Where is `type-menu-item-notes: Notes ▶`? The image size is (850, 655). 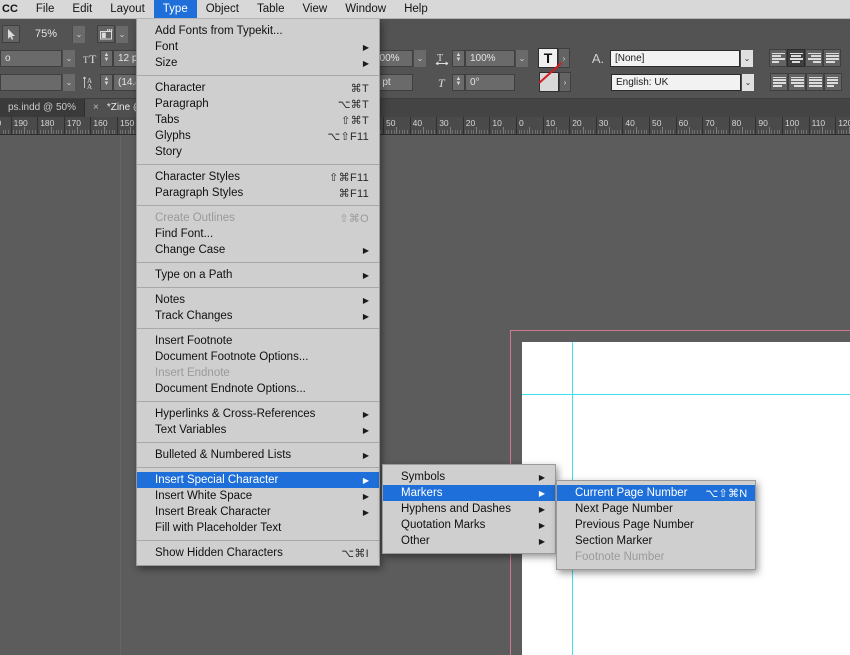 type-menu-item-notes: Notes ▶ is located at coordinates (258, 300).